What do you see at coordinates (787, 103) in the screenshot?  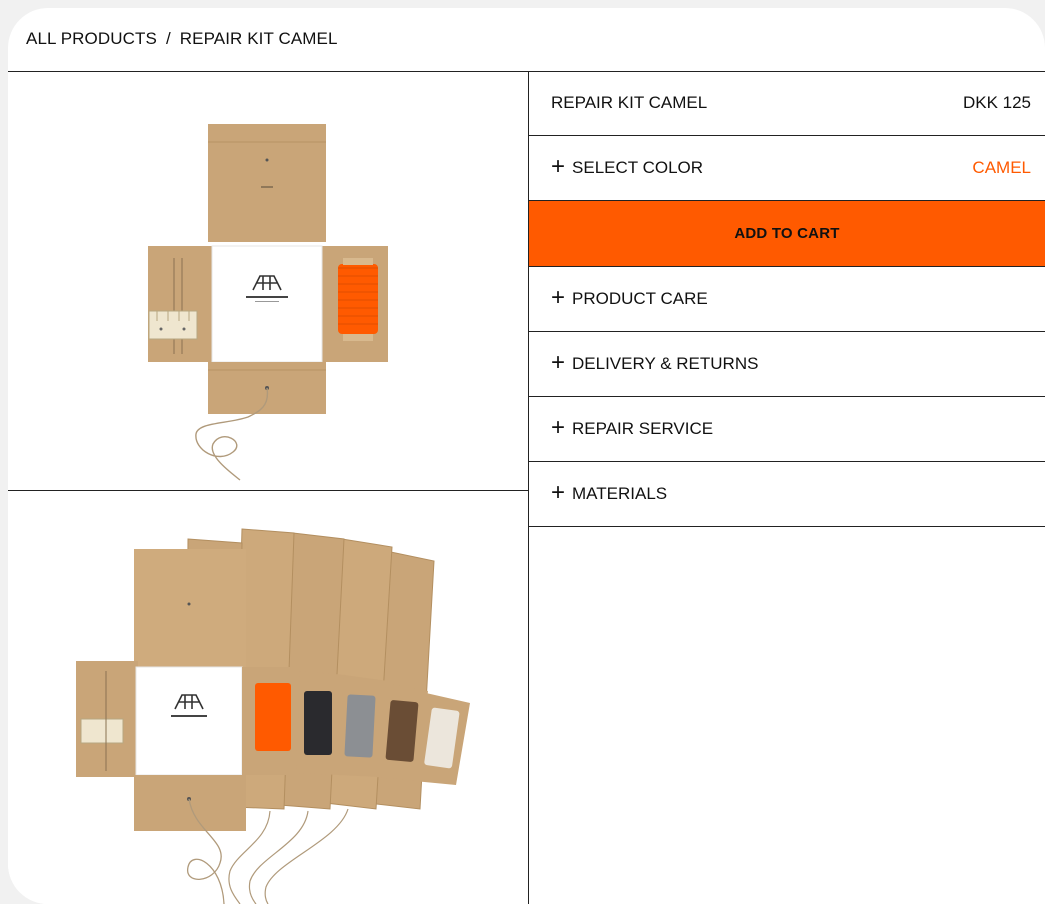 I see `product-header-row: REPAIR KIT CAMEL DKK 125` at bounding box center [787, 103].